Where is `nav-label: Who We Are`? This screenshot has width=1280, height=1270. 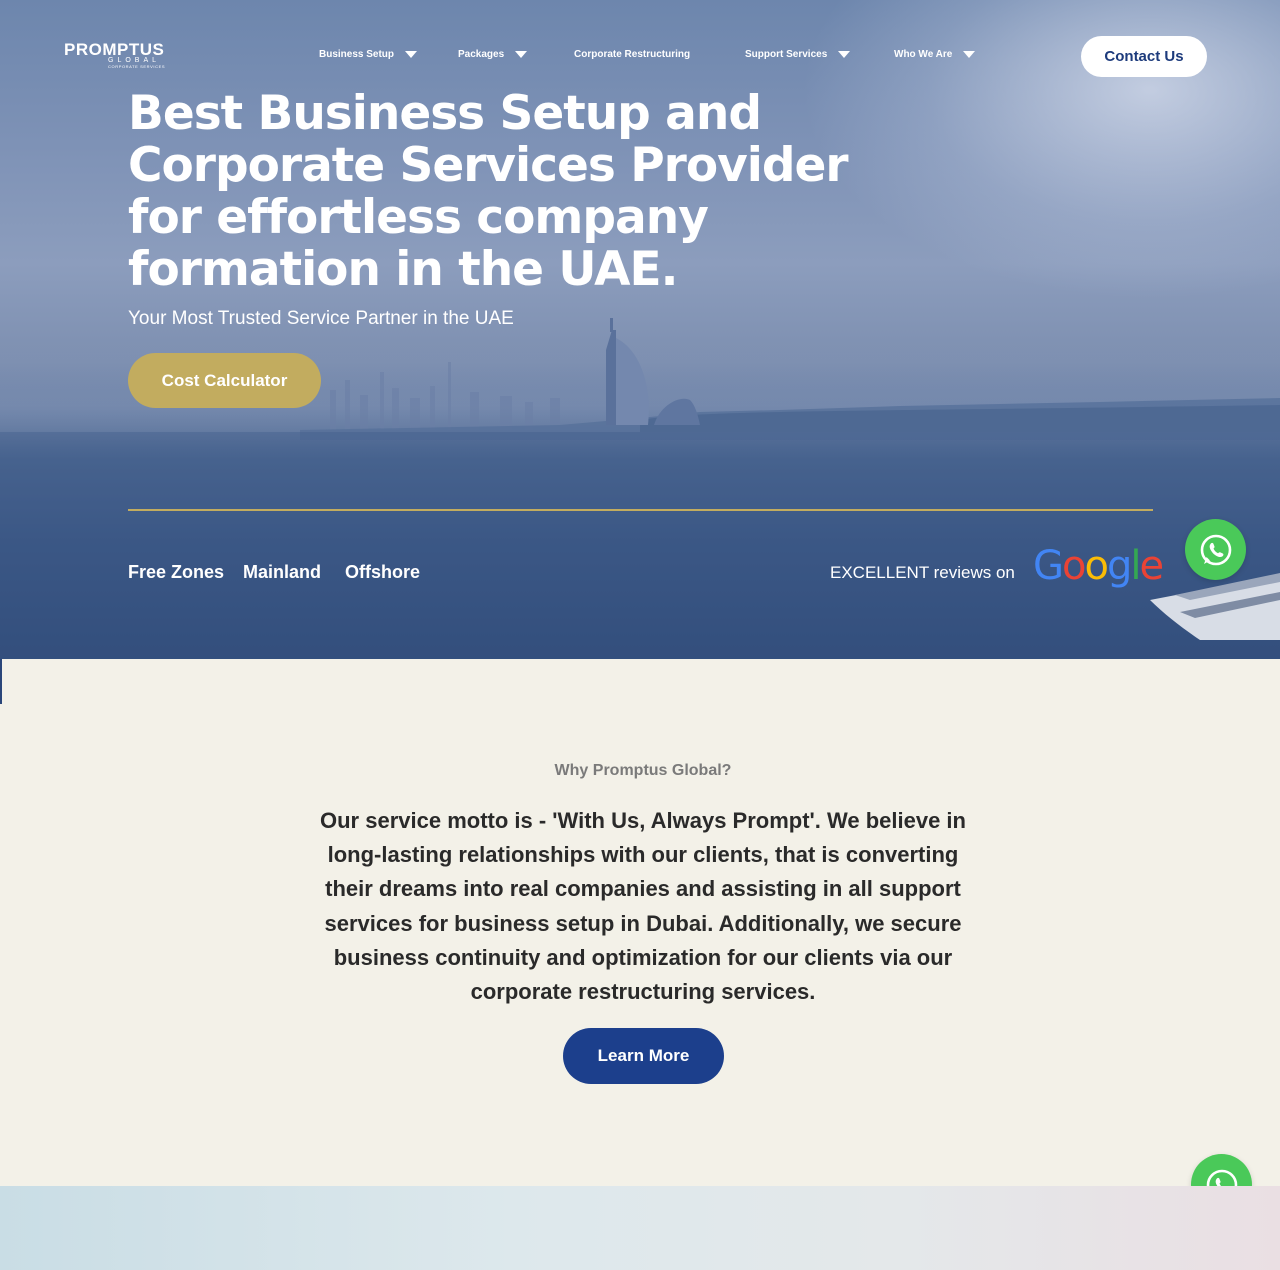
nav-label: Who We Are is located at coordinates (923, 54).